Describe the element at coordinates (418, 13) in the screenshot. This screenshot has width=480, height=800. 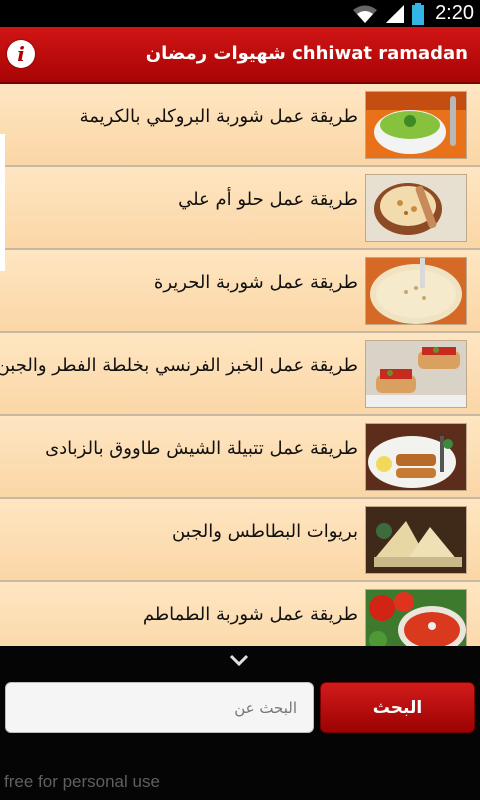
I see `battery-icon` at that location.